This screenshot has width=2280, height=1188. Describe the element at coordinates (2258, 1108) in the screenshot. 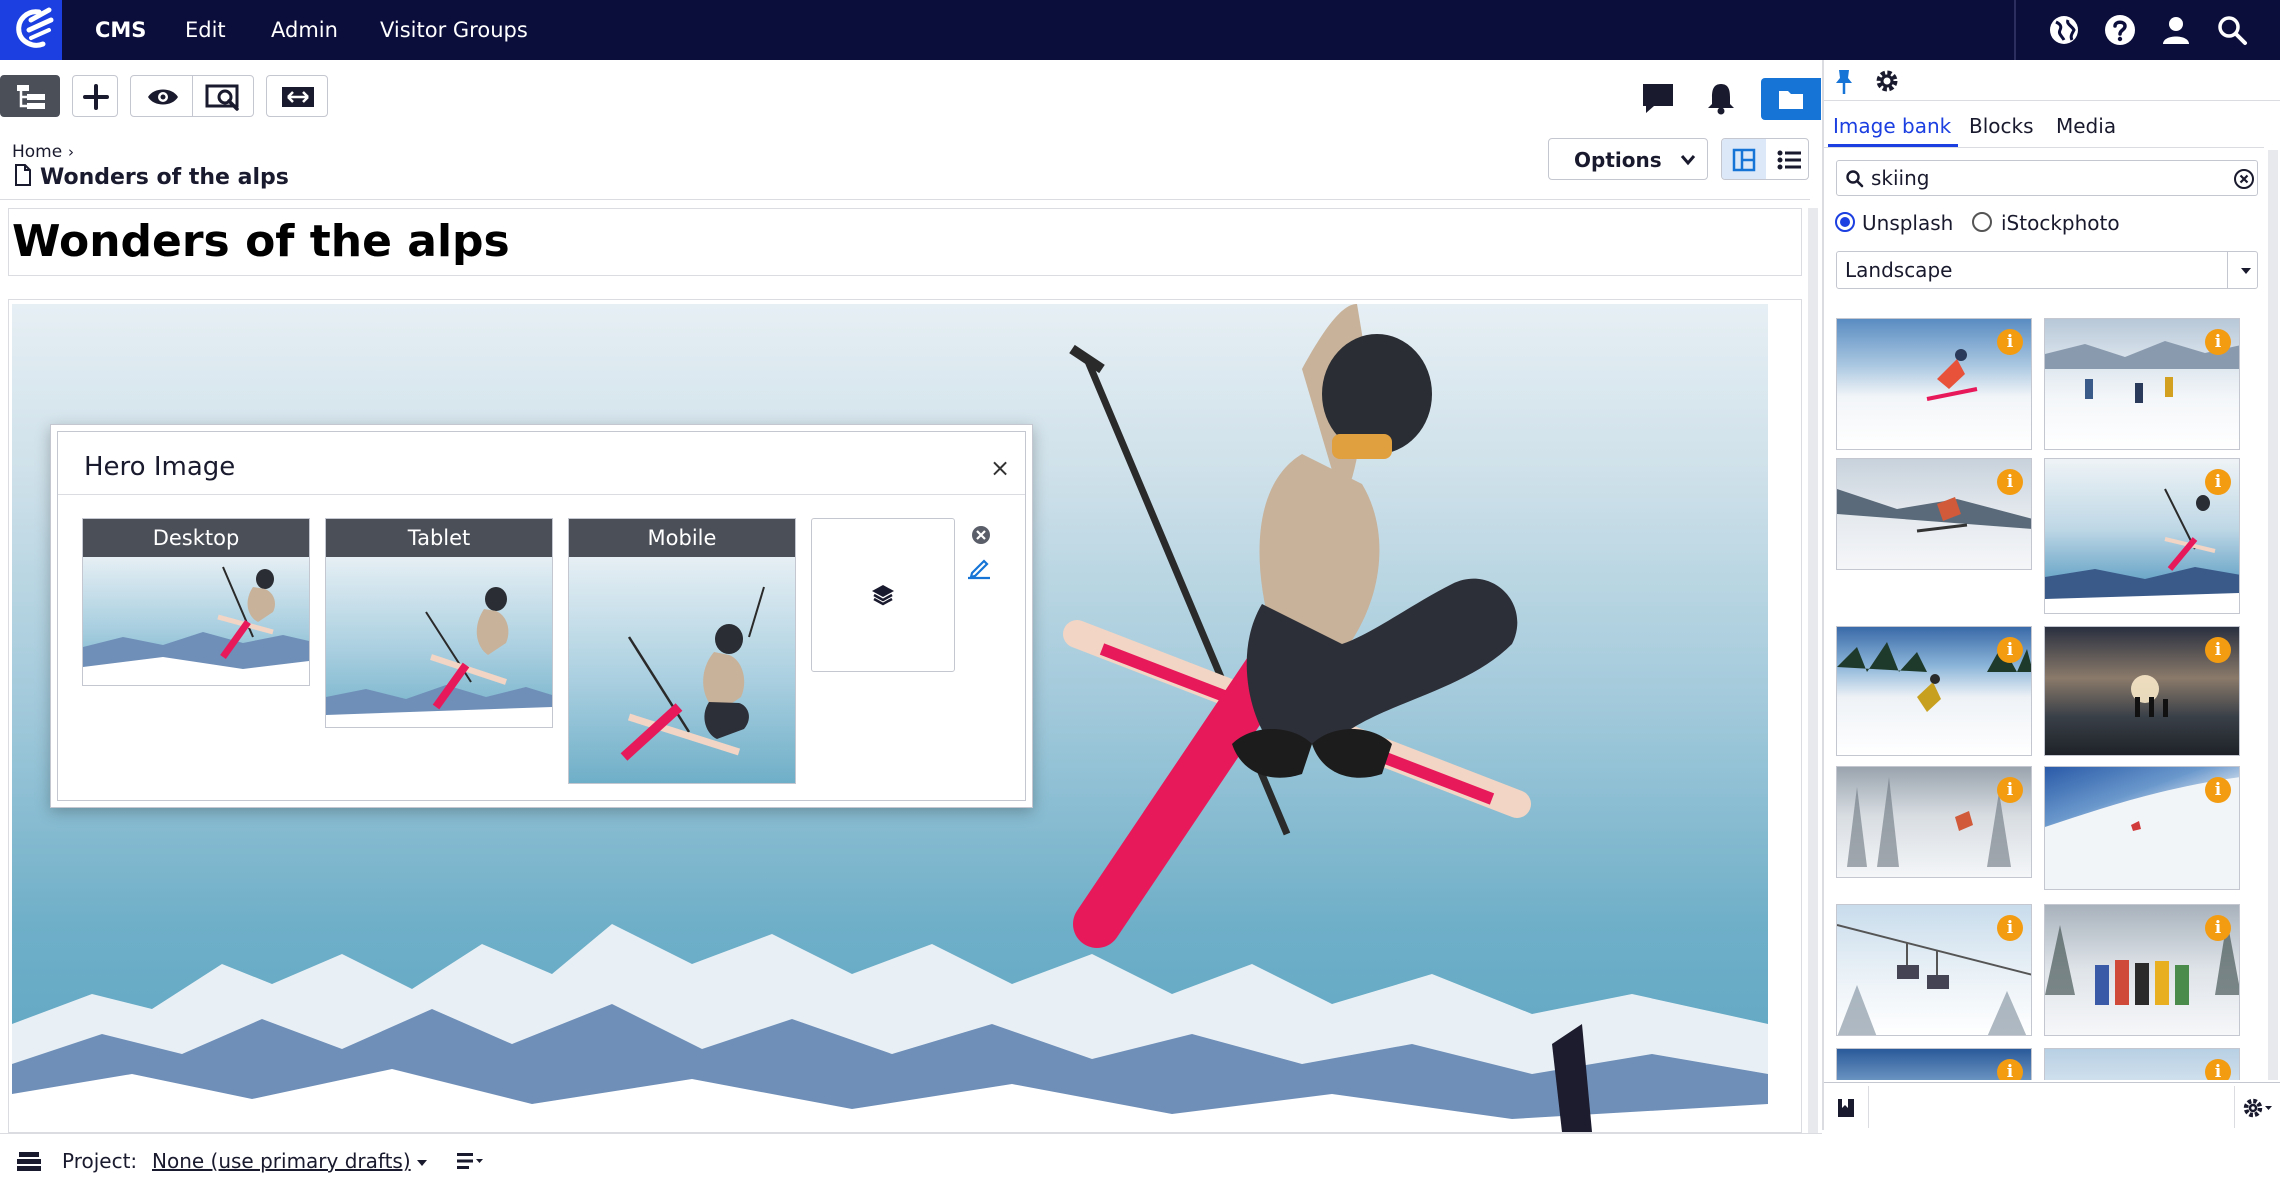

I see `settings-gear-icon` at that location.